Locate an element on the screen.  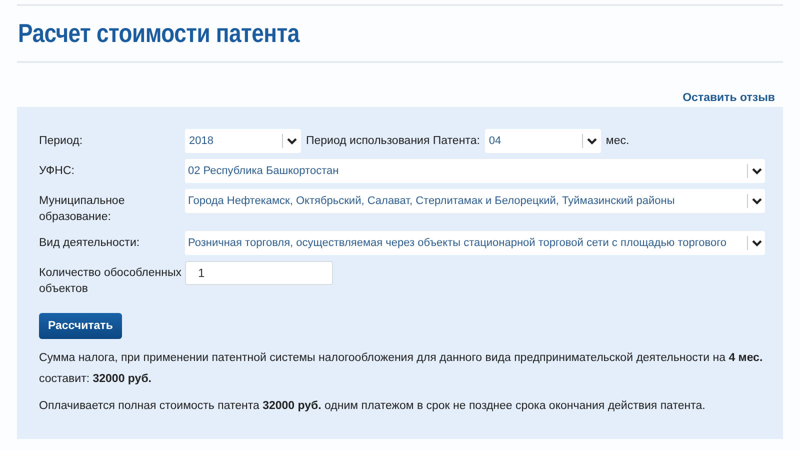
feedback-link: Оставить отзыв is located at coordinates (728, 98).